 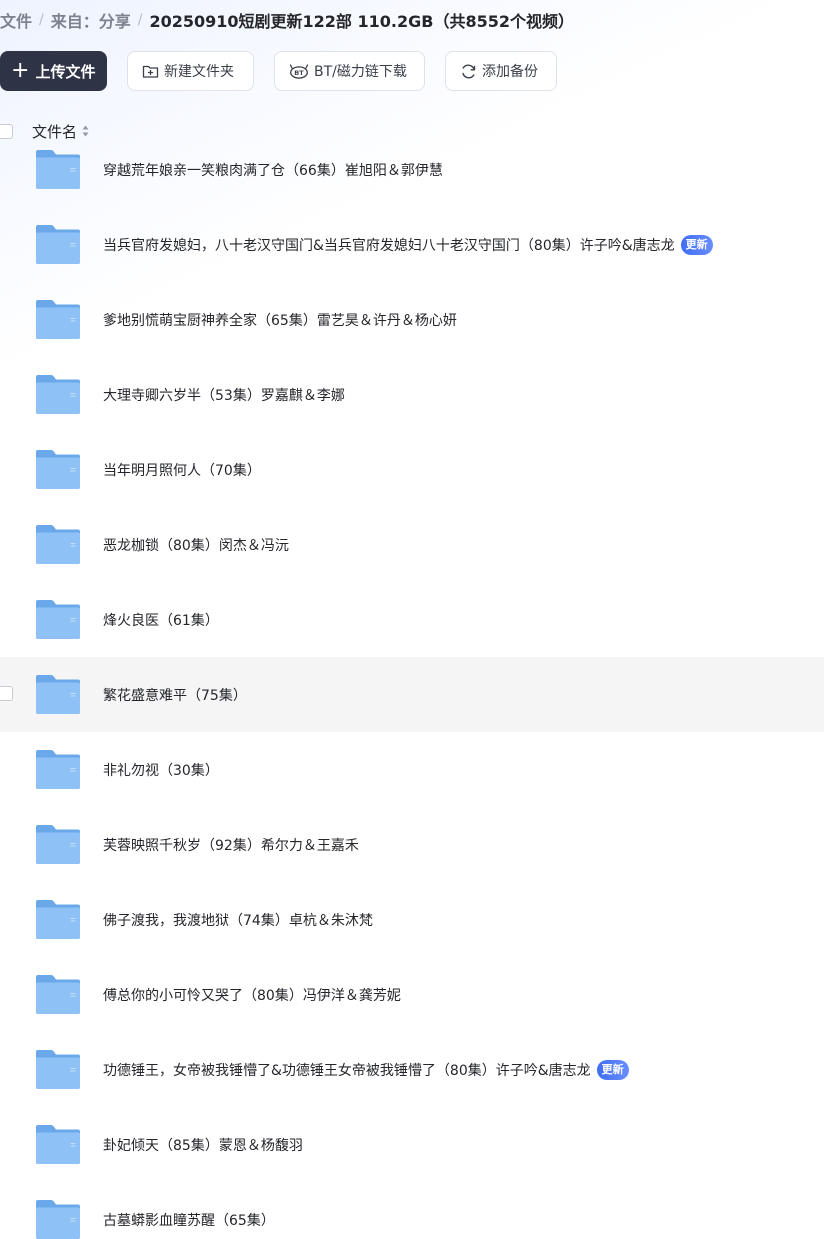 I want to click on file-row: 佛子渡我，我渡地狱（74集）卓杭＆朱沐梵, so click(x=412, y=919).